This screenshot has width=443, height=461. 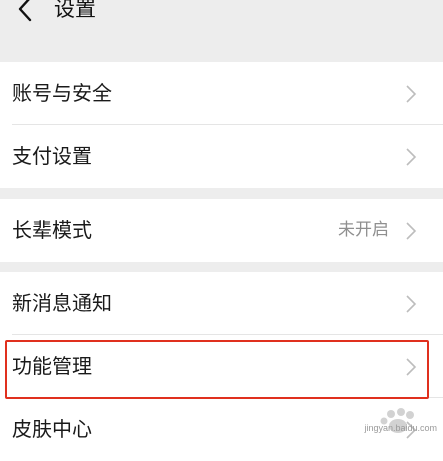 What do you see at coordinates (52, 230) in the screenshot?
I see `settings-item-label: 长辈模式` at bounding box center [52, 230].